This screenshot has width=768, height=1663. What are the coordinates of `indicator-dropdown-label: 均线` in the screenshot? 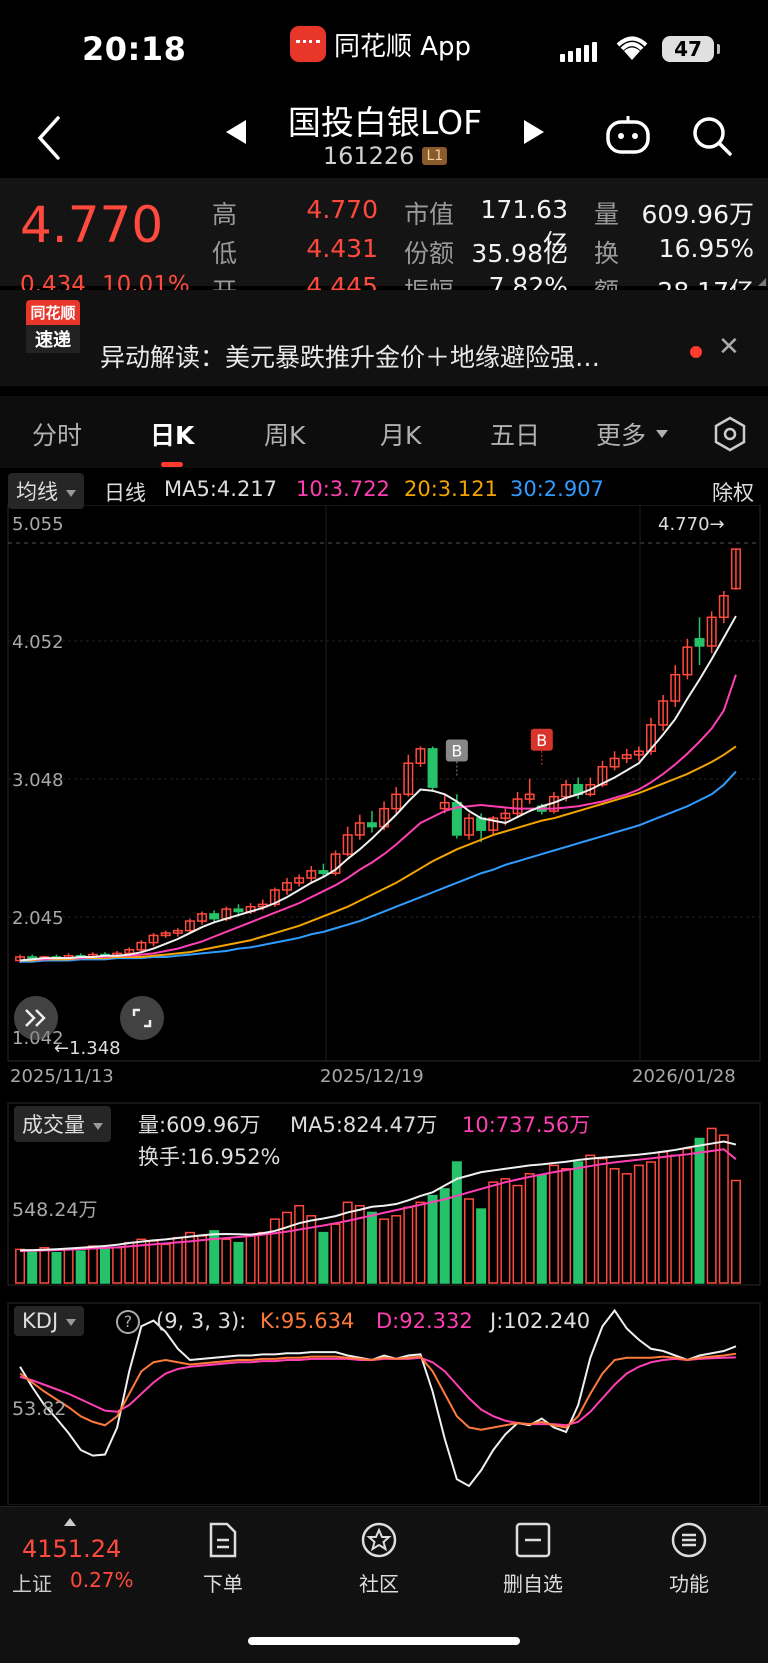 It's located at (37, 492).